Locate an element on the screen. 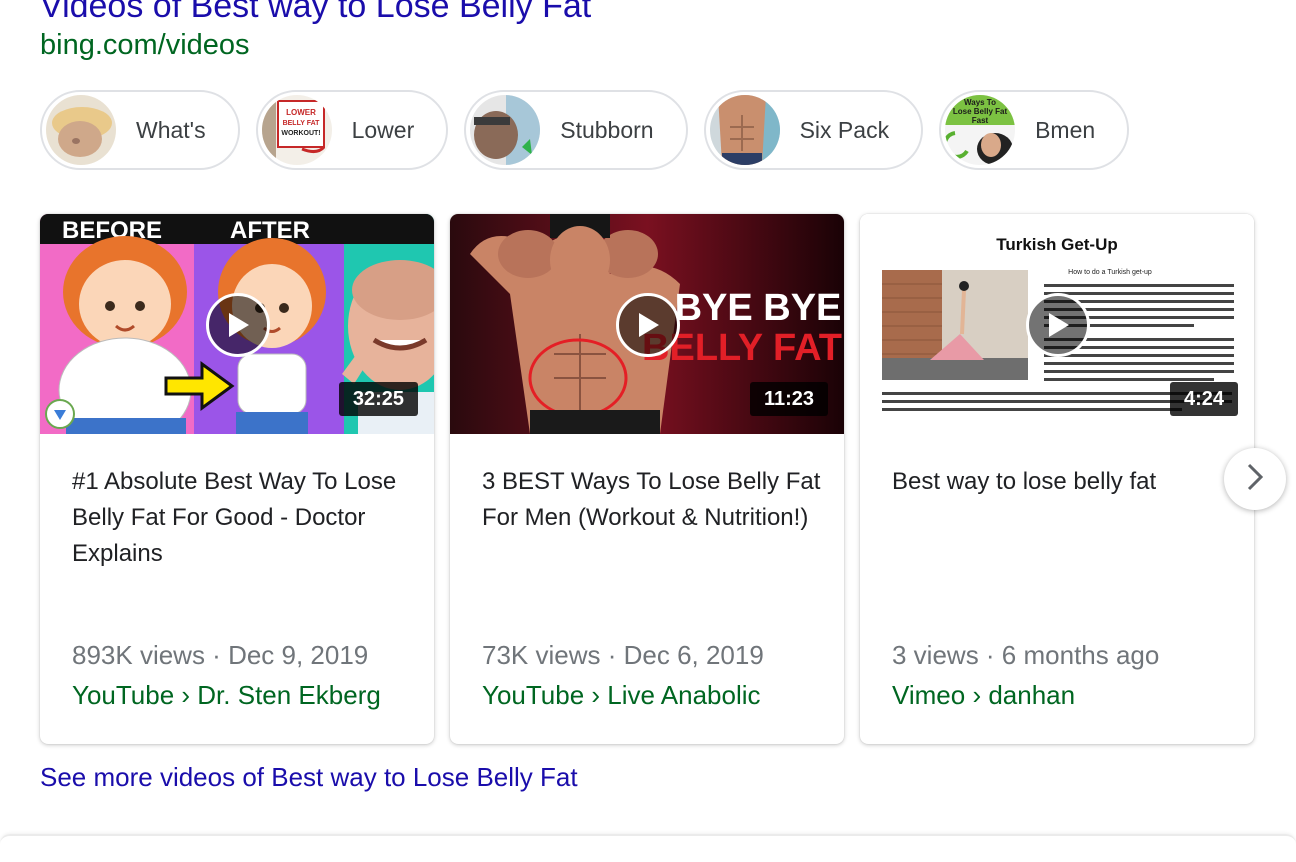  lower-belly-workout-thumbnail-icon: LOWER BELLY FAT WORKOUT! is located at coordinates (296, 130).